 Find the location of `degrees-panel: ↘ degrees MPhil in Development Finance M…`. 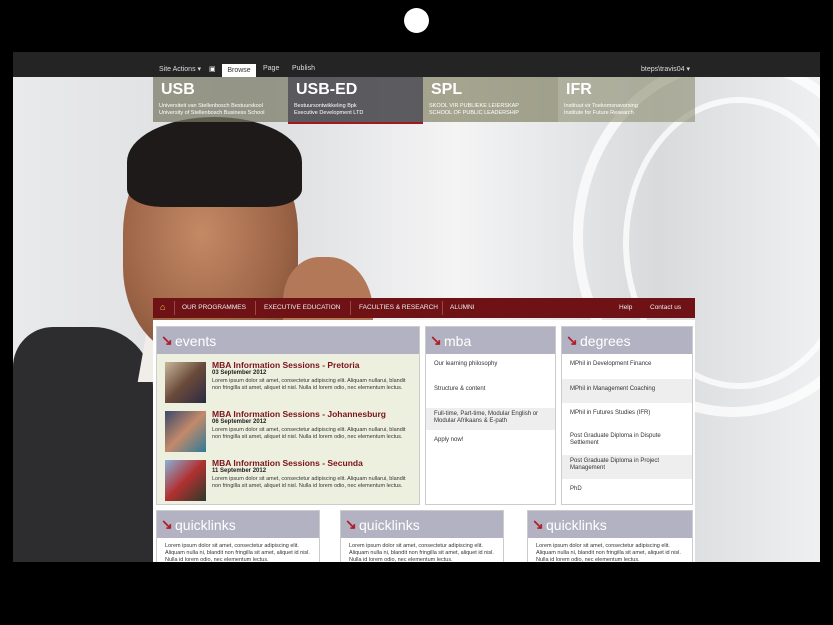

degrees-panel: ↘ degrees MPhil in Development Finance M… is located at coordinates (627, 415).